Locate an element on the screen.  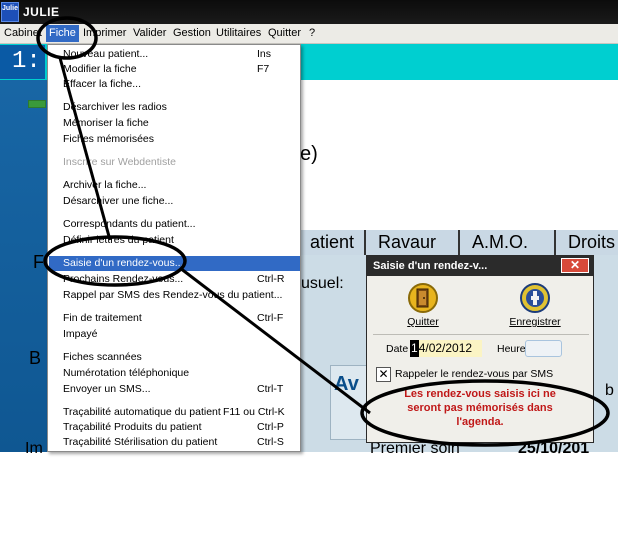
message-highlight-ellipse is located at coordinates (485, 413).